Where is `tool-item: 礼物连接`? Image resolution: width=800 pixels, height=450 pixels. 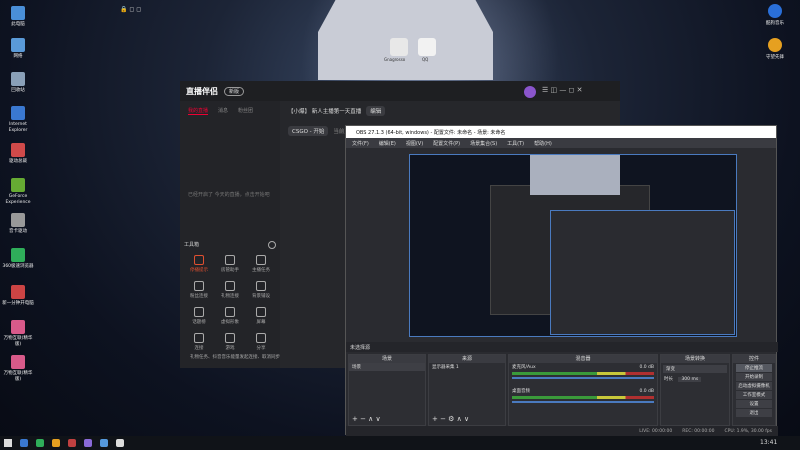
tool-item: 礼物连接 is located at coordinates (230, 290).